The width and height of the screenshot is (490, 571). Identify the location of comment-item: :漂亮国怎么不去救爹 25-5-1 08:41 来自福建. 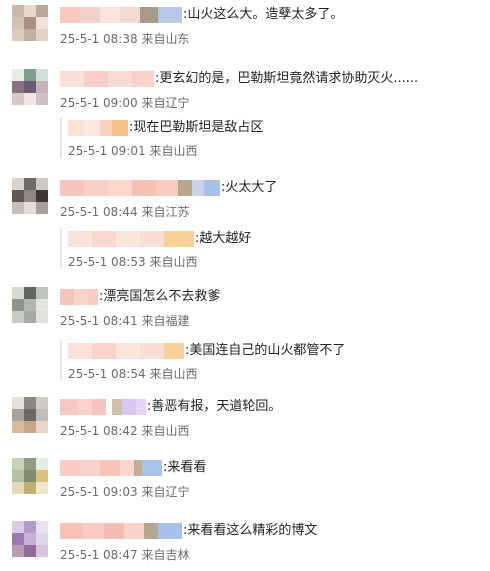
(245, 317).